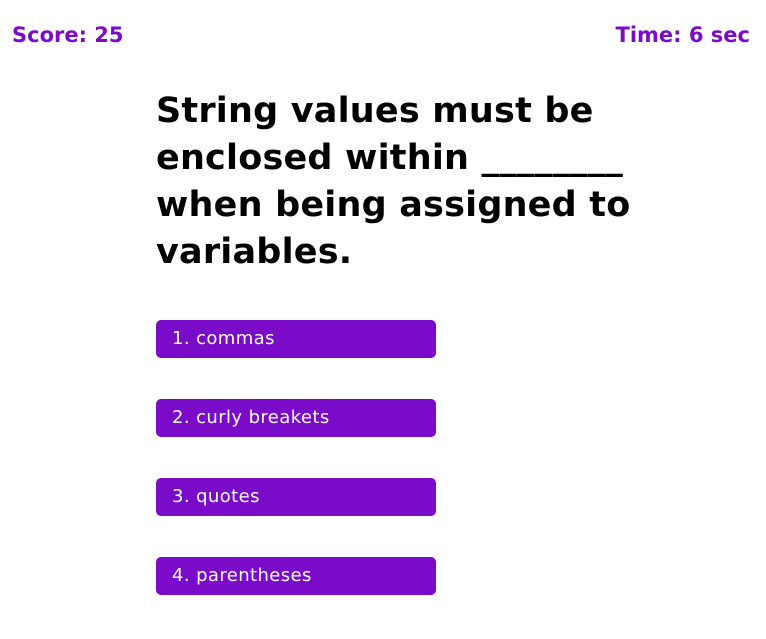 The image size is (766, 639). I want to click on quiz-header: Score: 25 Time: 6 sec, so click(383, 35).